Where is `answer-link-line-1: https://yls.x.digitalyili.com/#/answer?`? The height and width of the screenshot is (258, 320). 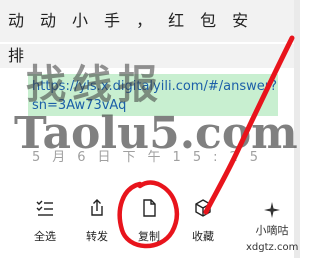
answer-link-line-1: https://yls.x.digitalyili.com/#/answer? is located at coordinates (154, 86).